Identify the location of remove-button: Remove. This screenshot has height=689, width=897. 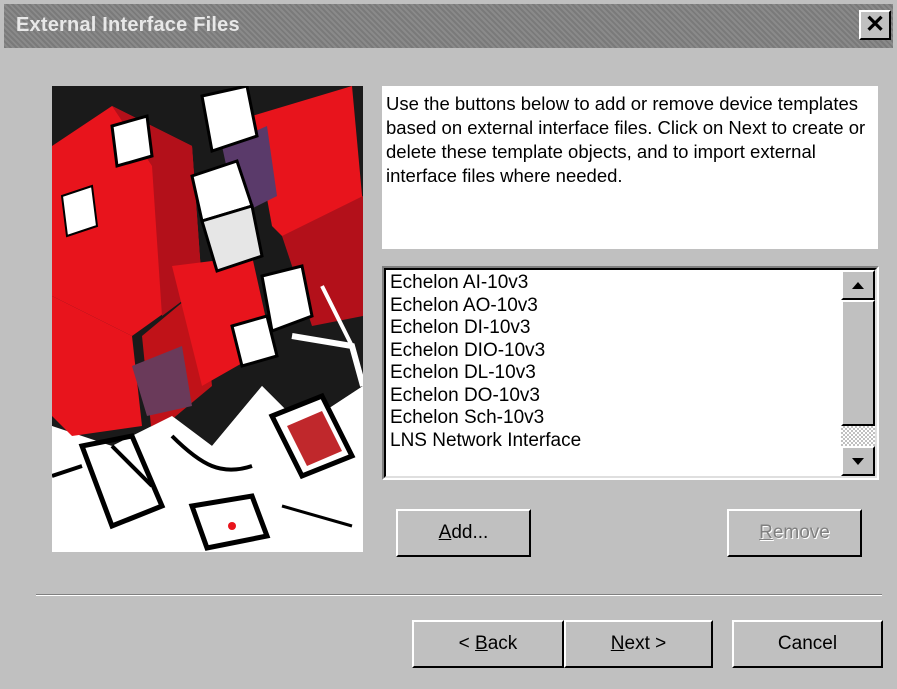
(794, 533).